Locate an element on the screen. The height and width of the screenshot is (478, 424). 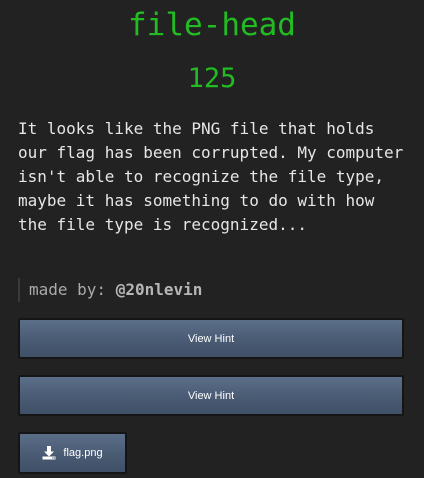
author-credit: made by: @20nlevin is located at coordinates (110, 290).